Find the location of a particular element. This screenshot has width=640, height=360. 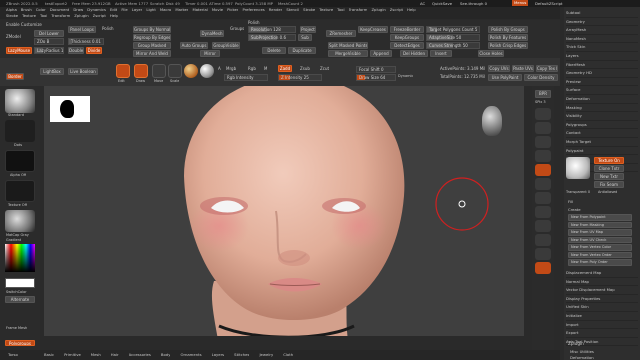

new-from-button: New From Poly Order is located at coordinates (600, 262).